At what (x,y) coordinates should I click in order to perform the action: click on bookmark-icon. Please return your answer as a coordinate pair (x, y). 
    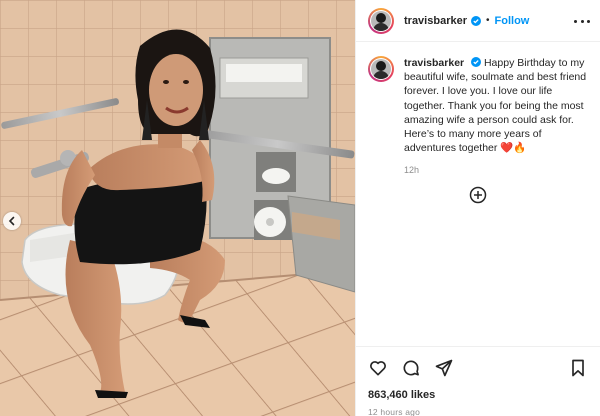
    Looking at the image, I should click on (578, 368).